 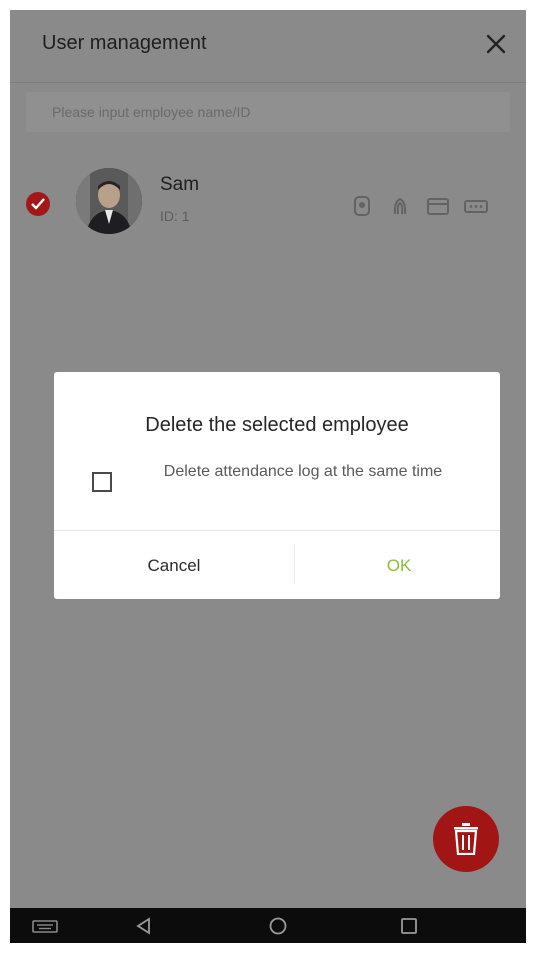 What do you see at coordinates (400, 206) in the screenshot?
I see `fingerprint-icon` at bounding box center [400, 206].